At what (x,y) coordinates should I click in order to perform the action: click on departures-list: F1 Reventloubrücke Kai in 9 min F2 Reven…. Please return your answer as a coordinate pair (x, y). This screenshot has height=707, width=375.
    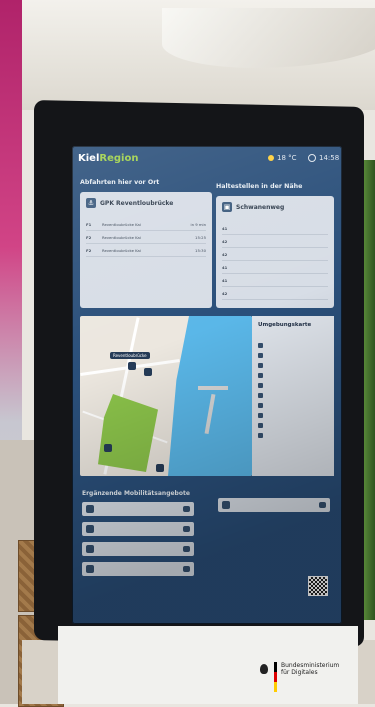
    Looking at the image, I should click on (146, 237).